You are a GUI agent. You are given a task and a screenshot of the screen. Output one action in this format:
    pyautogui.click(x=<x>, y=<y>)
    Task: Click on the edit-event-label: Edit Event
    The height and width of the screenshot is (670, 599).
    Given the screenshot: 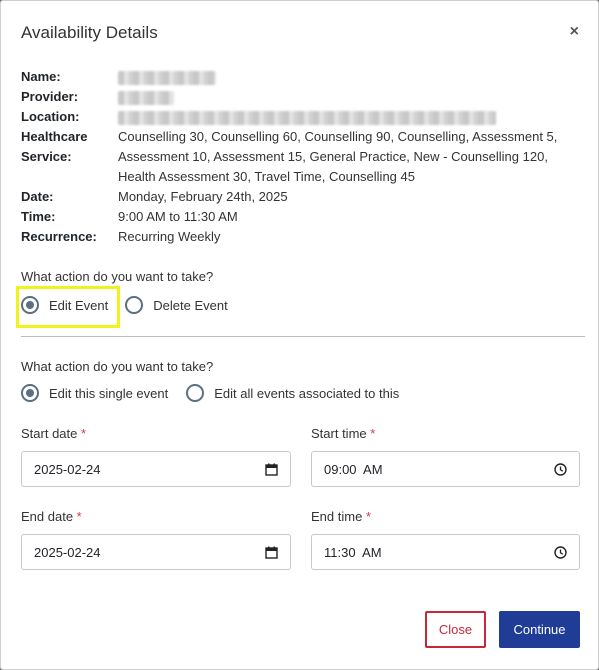 What is the action you would take?
    pyautogui.click(x=79, y=305)
    